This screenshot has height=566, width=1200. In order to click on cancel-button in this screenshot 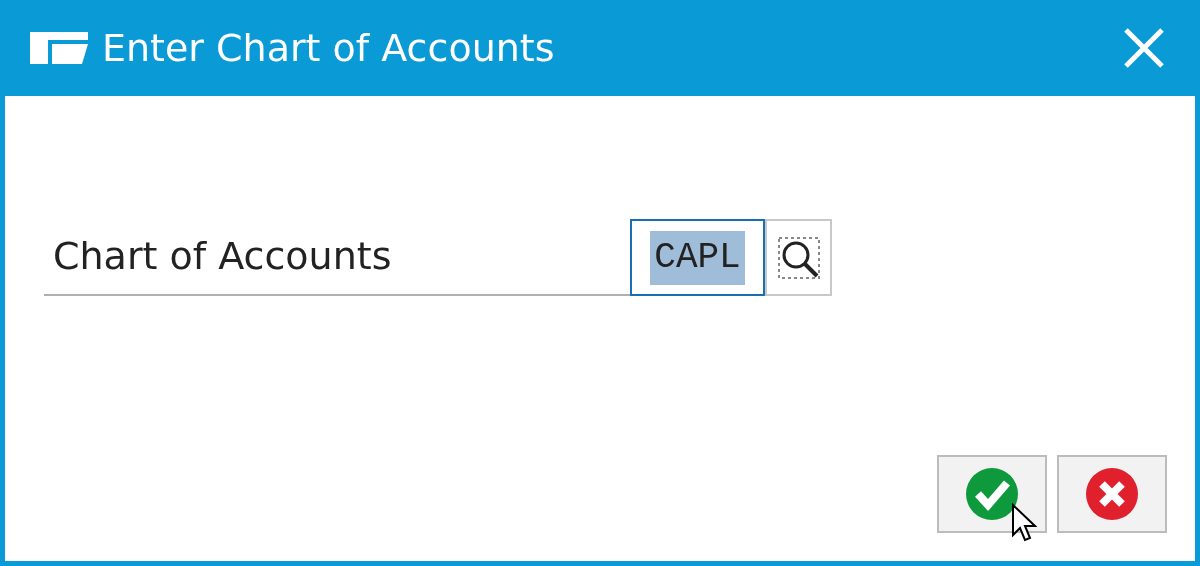, I will do `click(1112, 494)`.